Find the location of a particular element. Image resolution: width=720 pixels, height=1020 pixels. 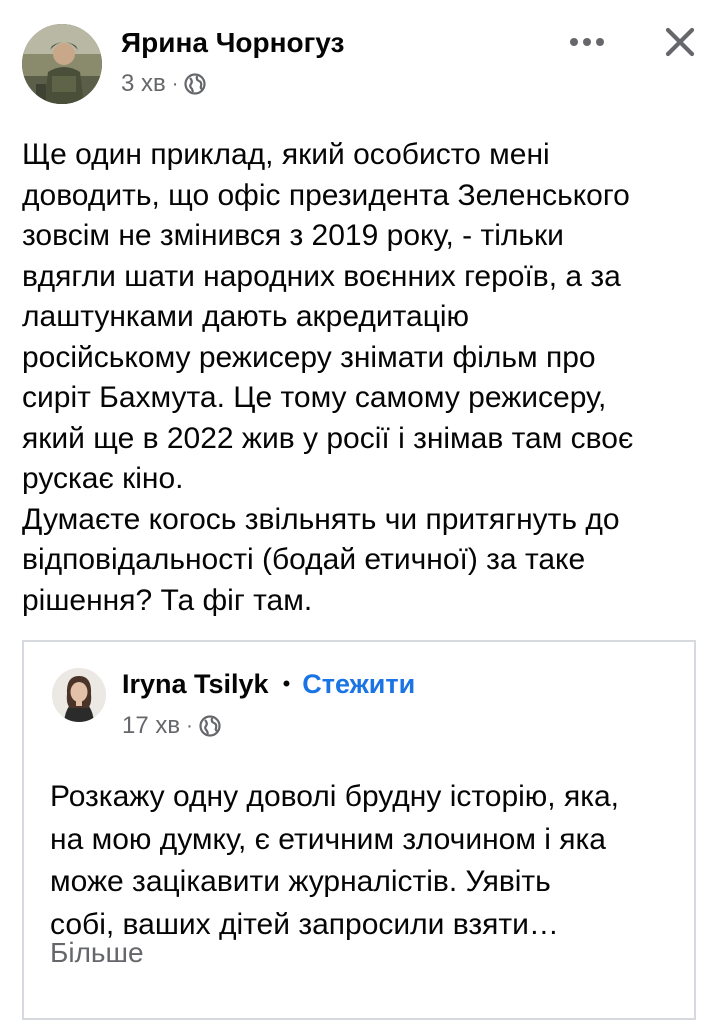

follow-button: Стежити is located at coordinates (358, 684).